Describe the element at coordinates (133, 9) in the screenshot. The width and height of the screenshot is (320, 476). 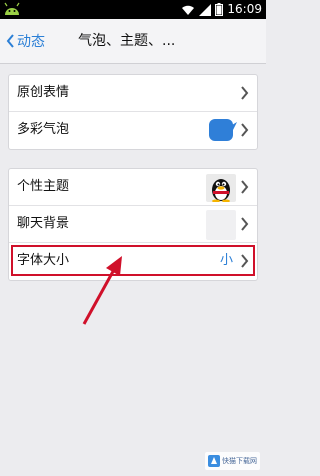
I see `status-bar: 16:09` at that location.